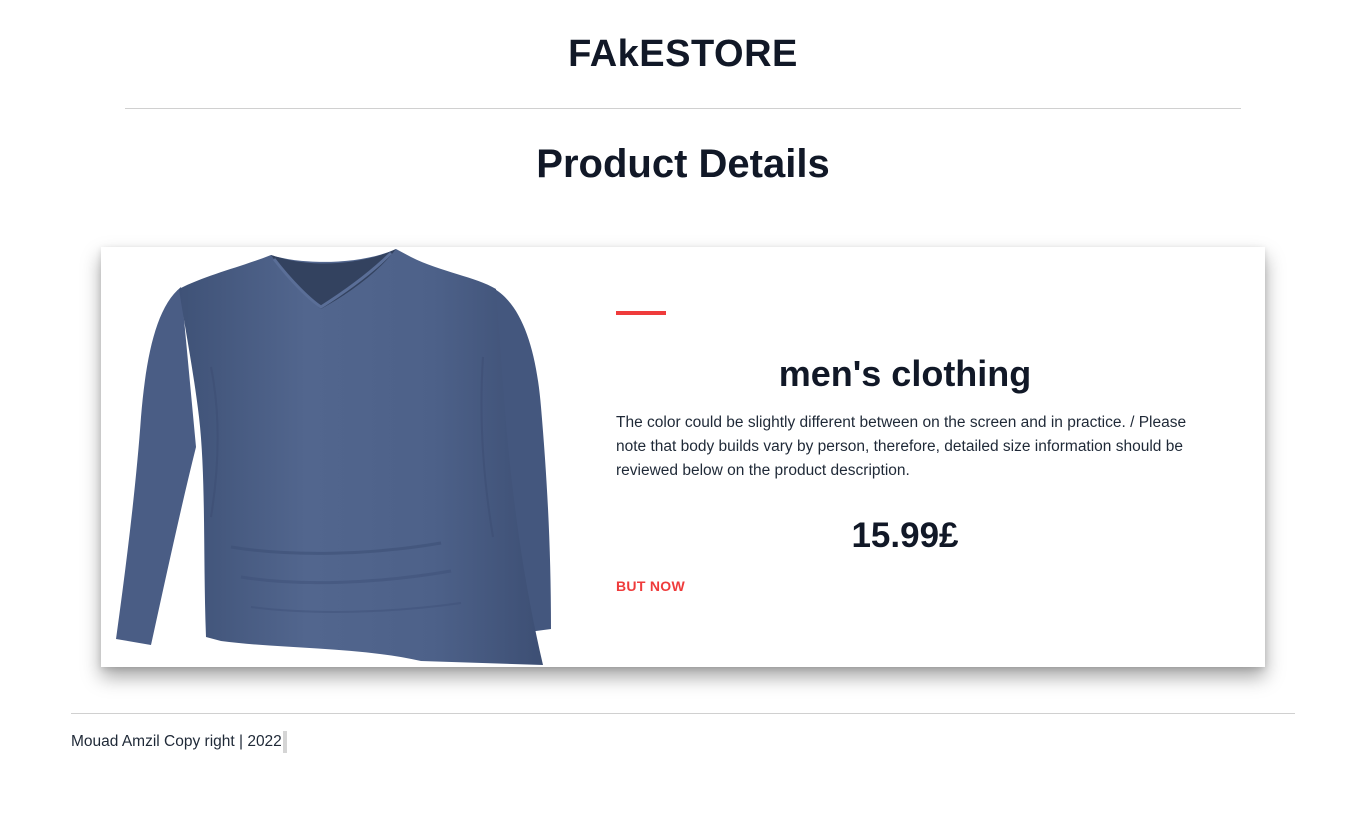 The height and width of the screenshot is (828, 1366). What do you see at coordinates (176, 741) in the screenshot?
I see `footer-copyright: Mouad Amzil Copy right | 2022` at bounding box center [176, 741].